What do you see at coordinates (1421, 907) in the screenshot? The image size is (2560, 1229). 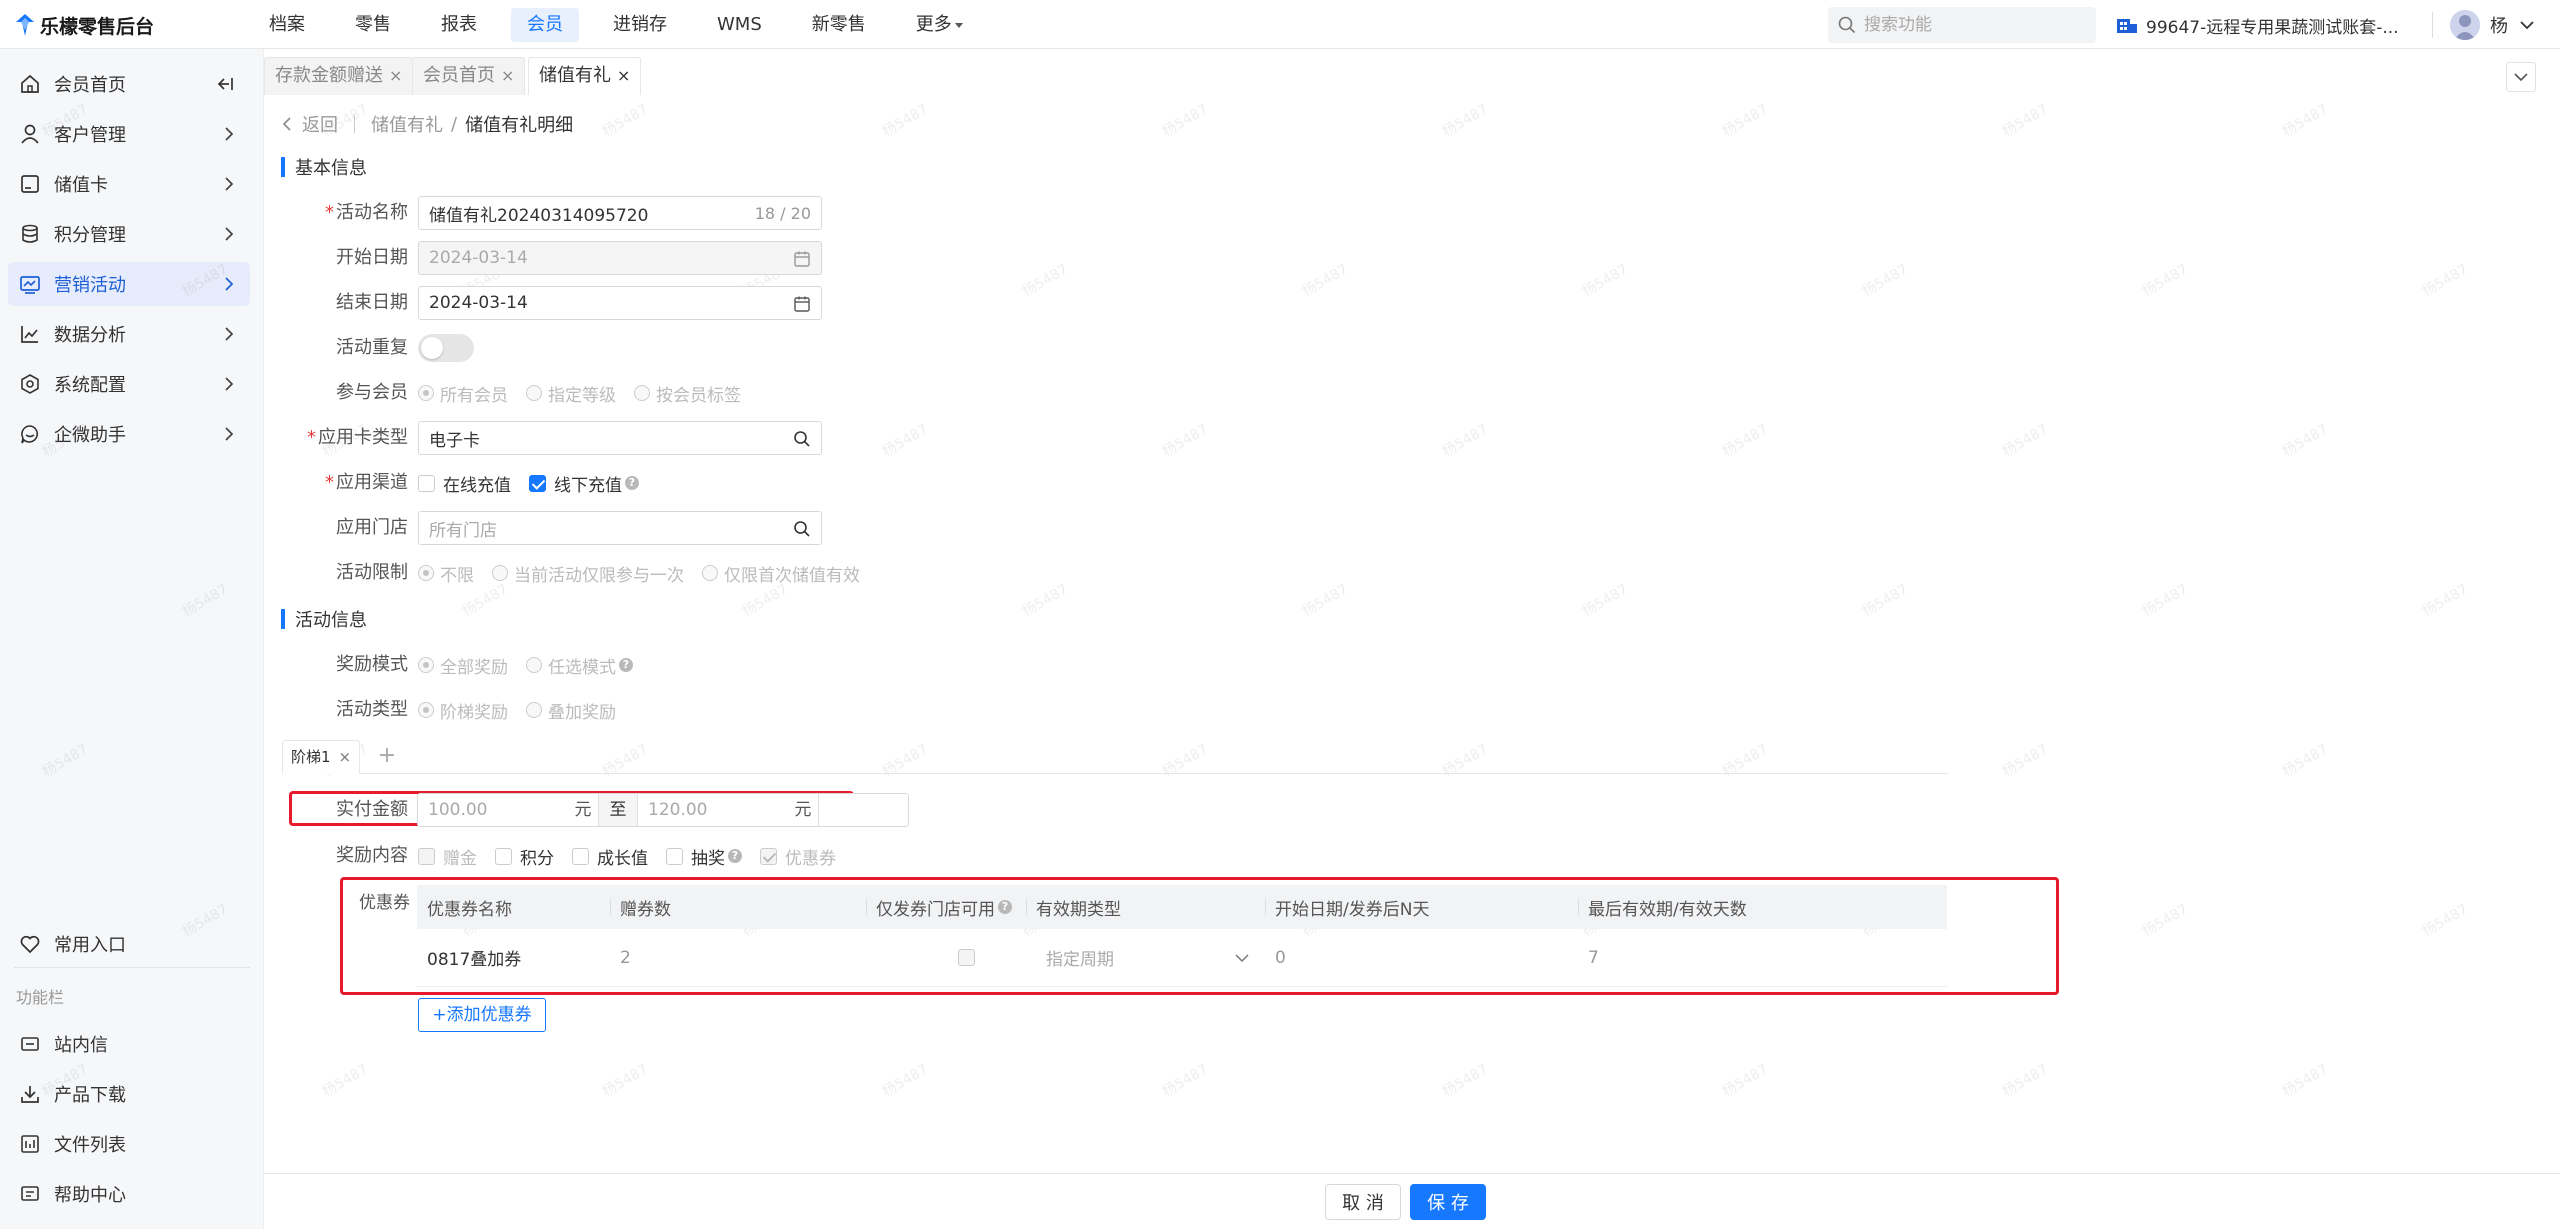 I see `column-header: 开始日期/发券后N天` at bounding box center [1421, 907].